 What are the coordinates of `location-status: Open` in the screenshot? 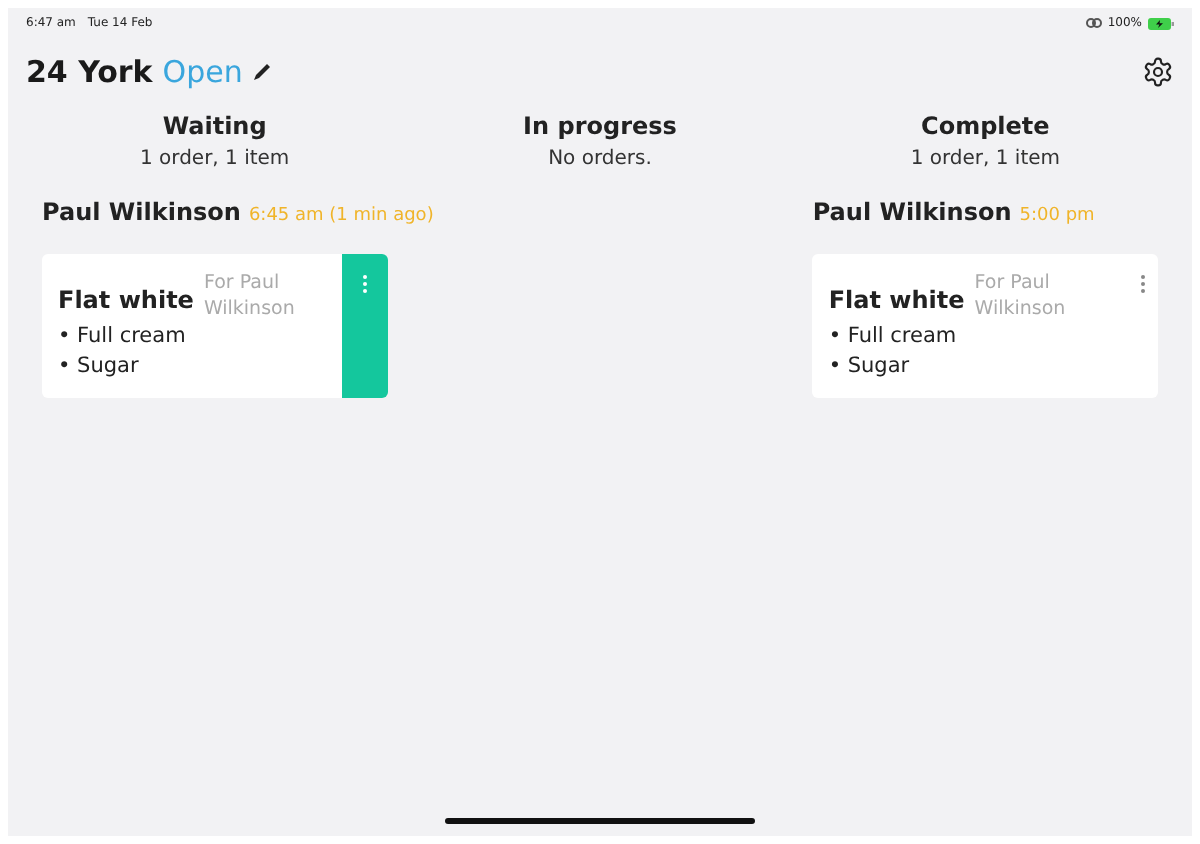 It's located at (202, 73).